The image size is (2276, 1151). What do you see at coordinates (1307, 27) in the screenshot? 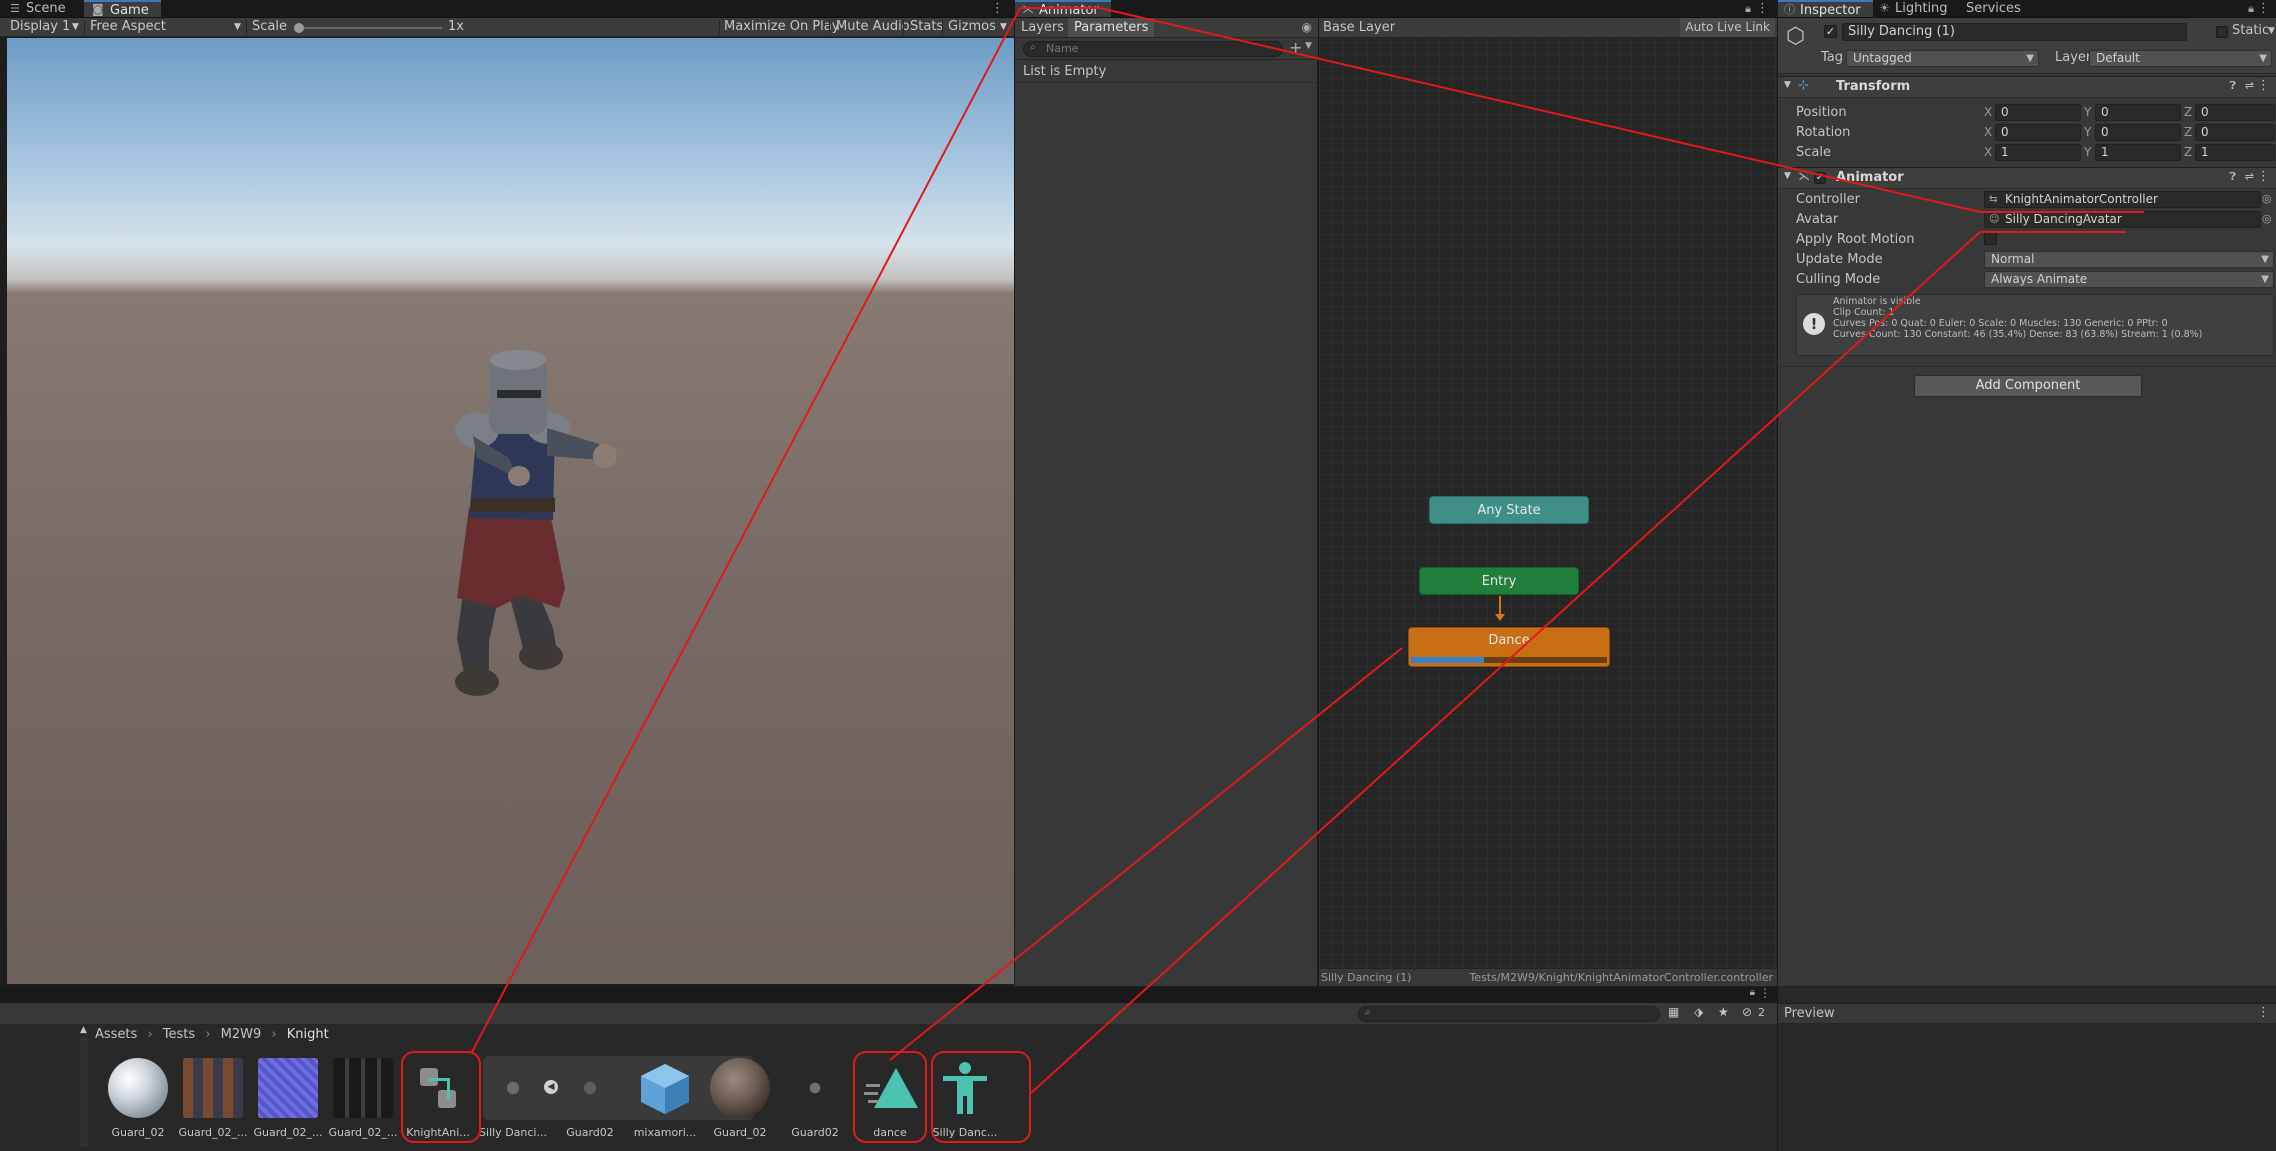
I see `eye-icon: ◉` at bounding box center [1307, 27].